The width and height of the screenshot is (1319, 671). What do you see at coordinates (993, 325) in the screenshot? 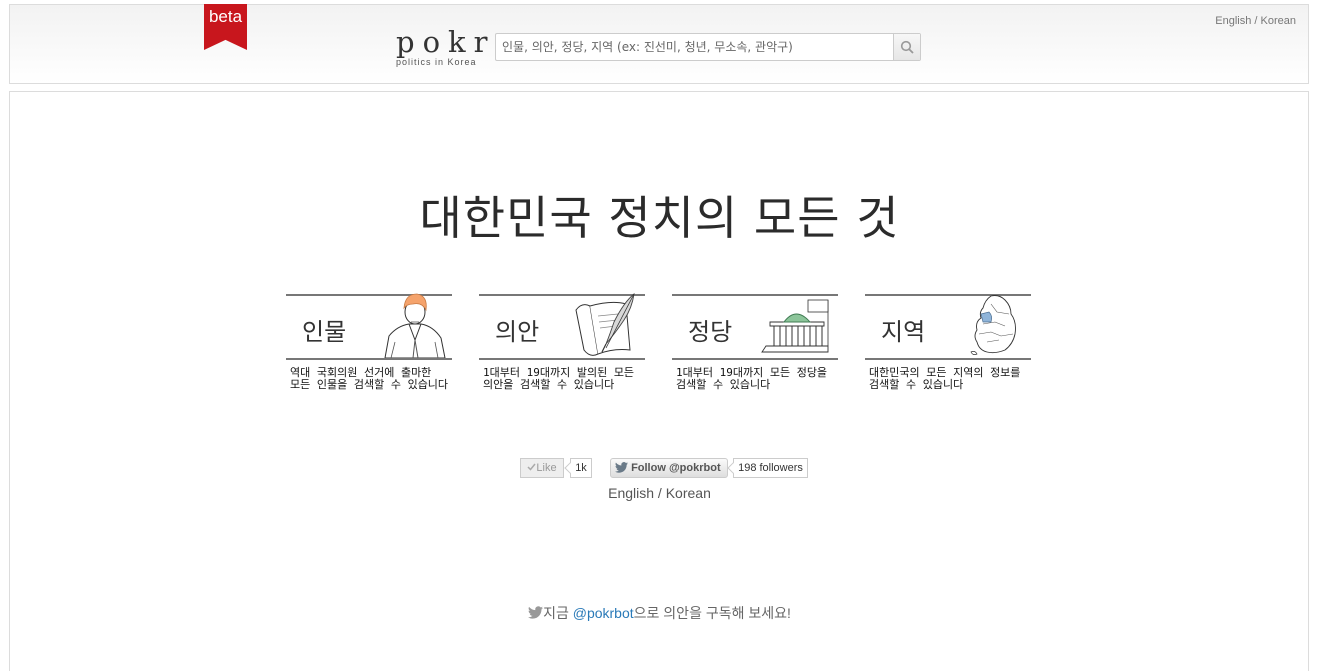
I see `korea-map-icon` at bounding box center [993, 325].